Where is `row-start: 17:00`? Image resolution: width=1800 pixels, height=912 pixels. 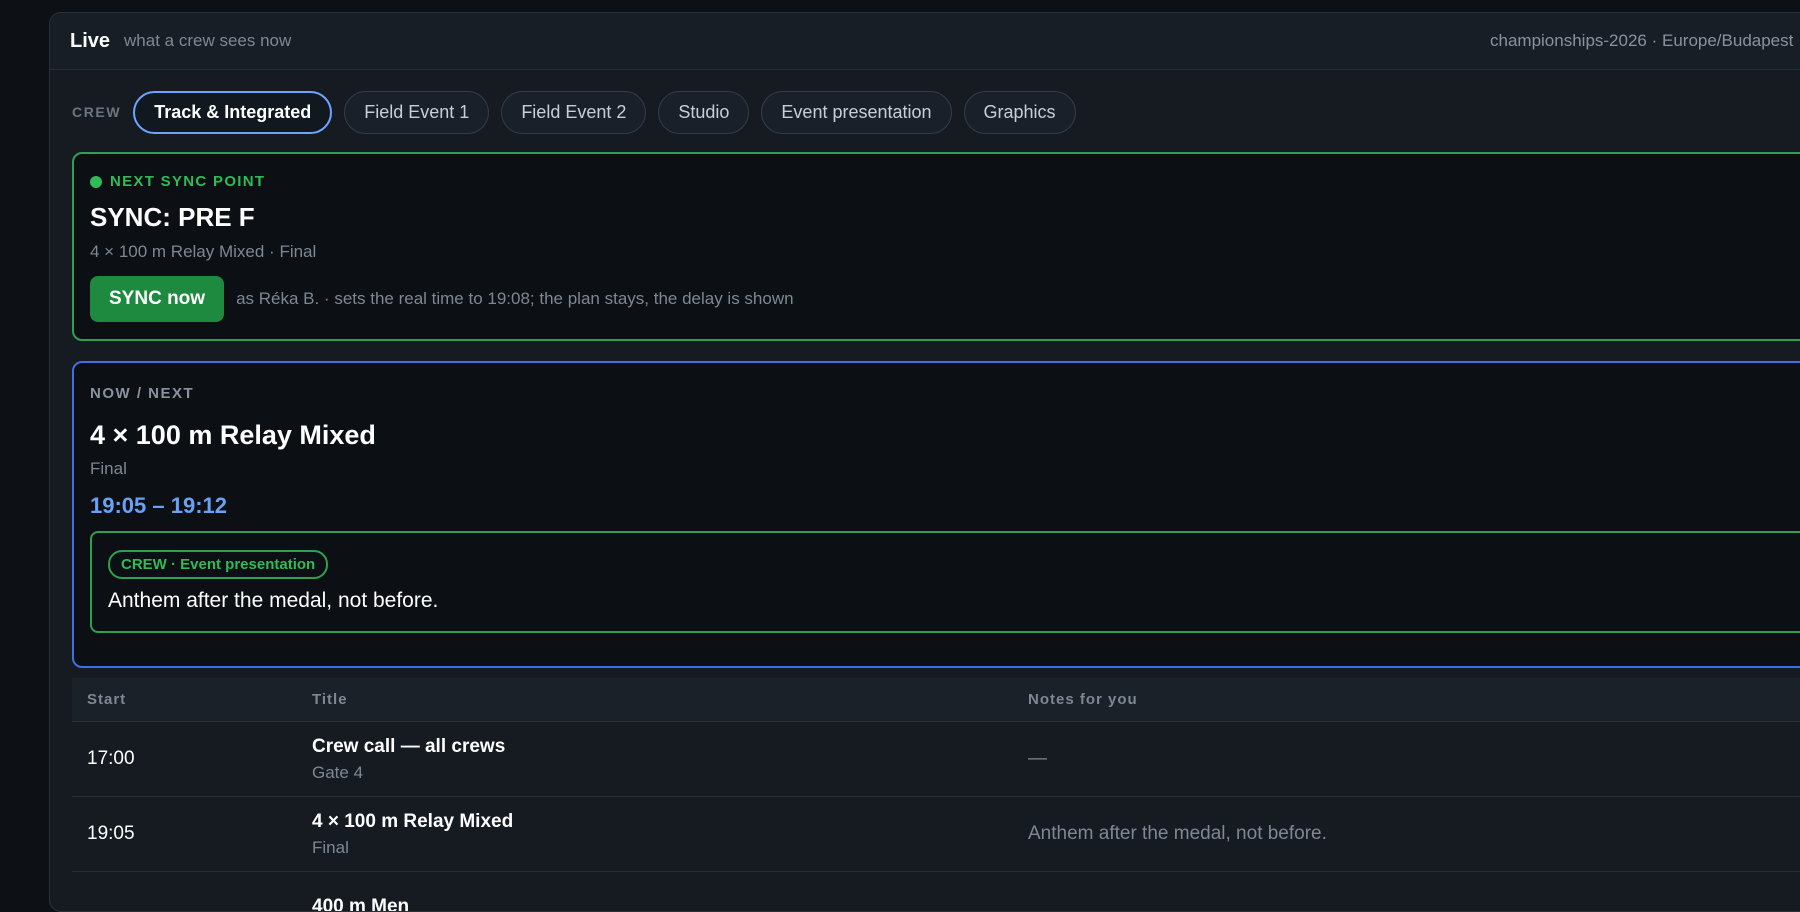
row-start: 17:00 is located at coordinates (111, 758).